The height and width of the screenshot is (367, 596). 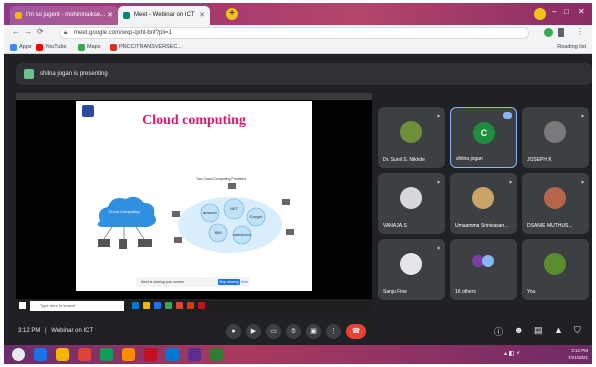 I want to click on participant-tile: ⁎ Dr. Sunil S. Nikhde, so click(x=411, y=137).